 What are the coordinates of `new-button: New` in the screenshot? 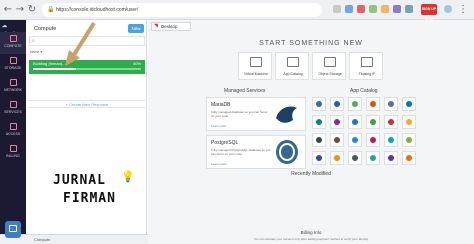 It's located at (136, 28).